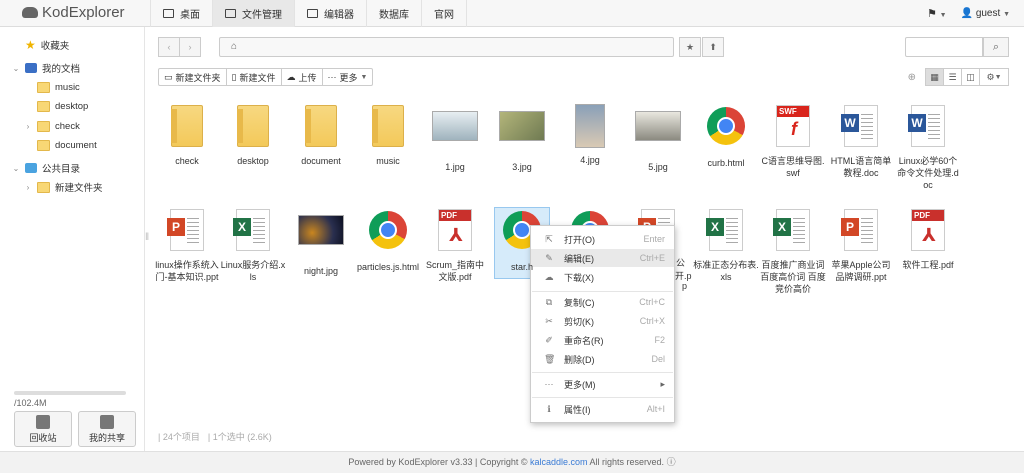  What do you see at coordinates (934, 77) in the screenshot?
I see `grid-view-button: ▦` at bounding box center [934, 77].